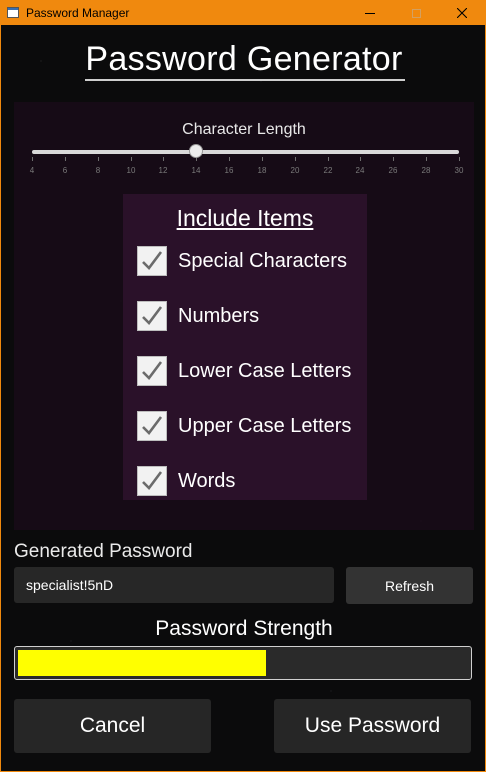 Image resolution: width=486 pixels, height=772 pixels. I want to click on page-title: Password Generator, so click(244, 59).